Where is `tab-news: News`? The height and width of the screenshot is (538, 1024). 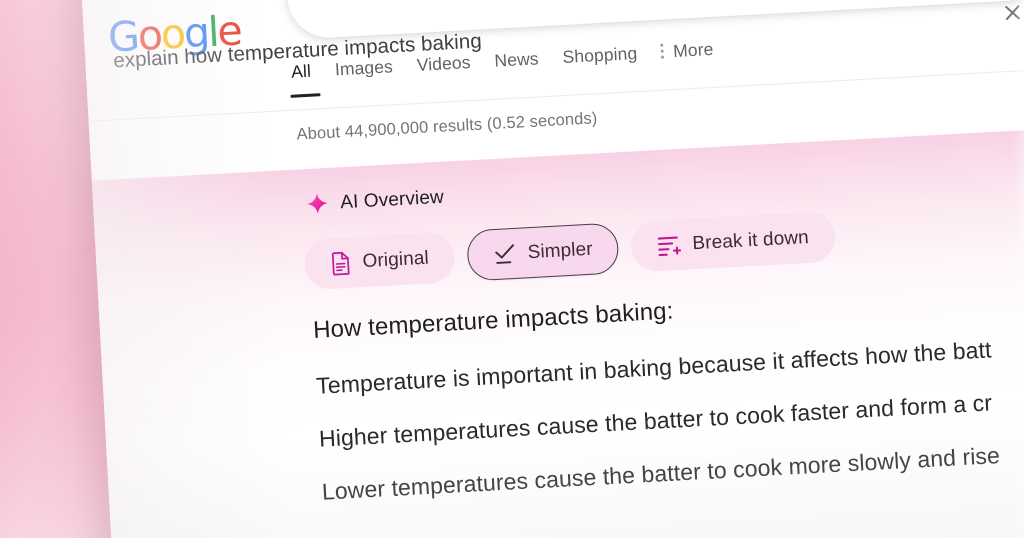
tab-news: News is located at coordinates (529, 67).